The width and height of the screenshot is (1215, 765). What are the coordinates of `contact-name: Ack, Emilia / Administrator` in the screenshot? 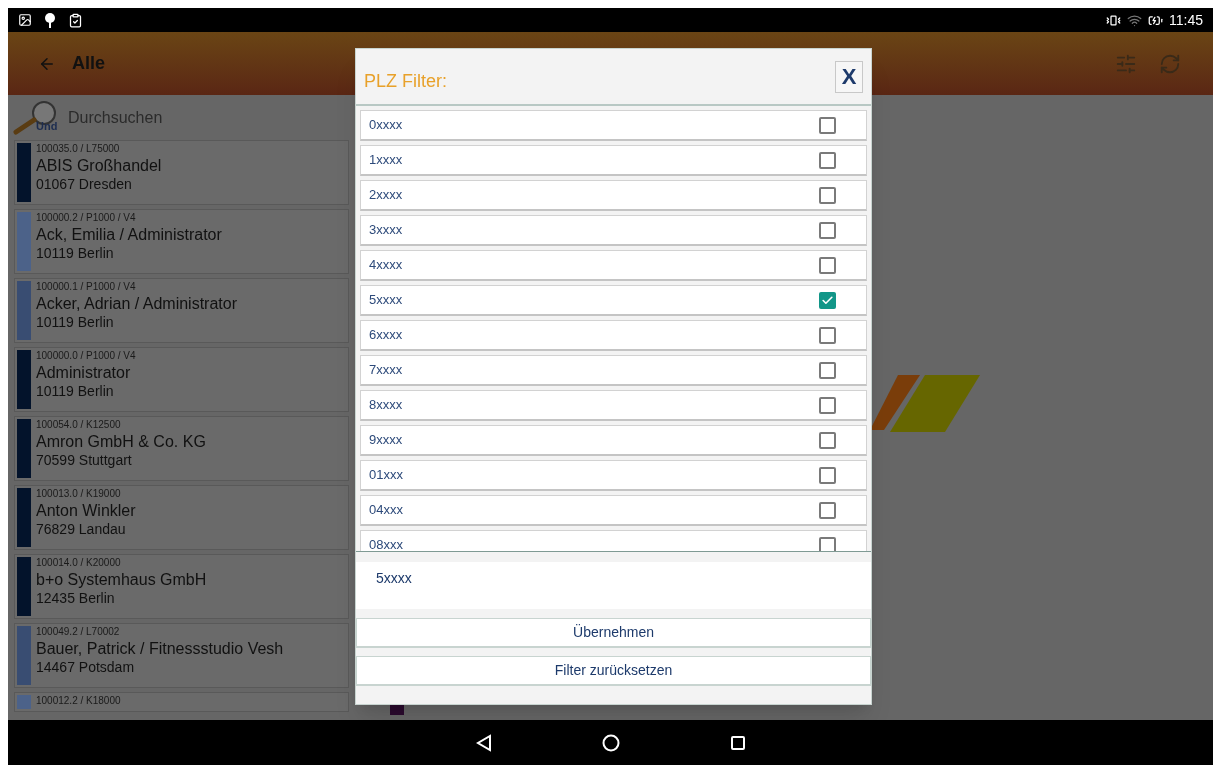 It's located at (129, 234).